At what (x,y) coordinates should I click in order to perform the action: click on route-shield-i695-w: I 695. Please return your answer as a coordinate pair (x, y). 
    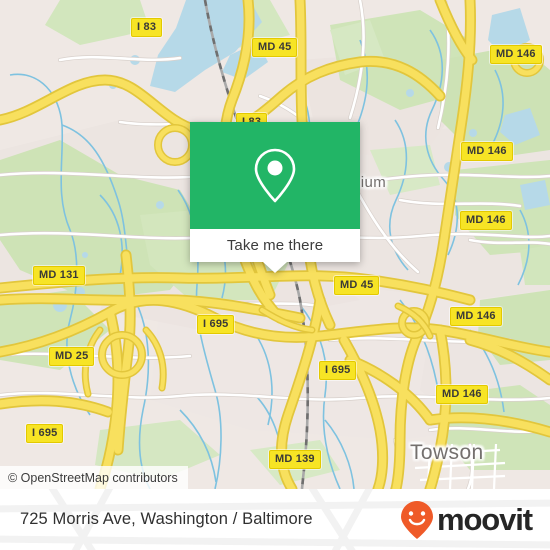
    Looking at the image, I should click on (216, 324).